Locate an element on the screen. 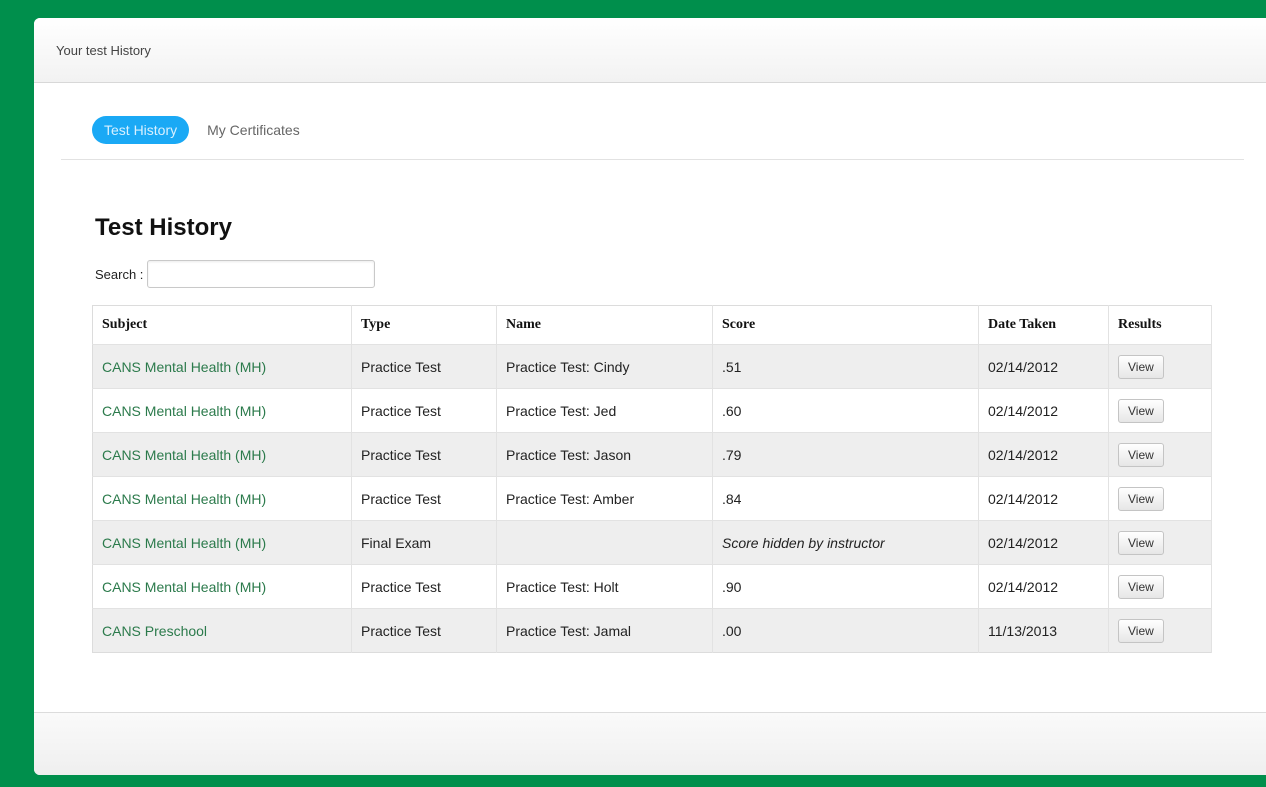  cell-score: .84 is located at coordinates (845, 498).